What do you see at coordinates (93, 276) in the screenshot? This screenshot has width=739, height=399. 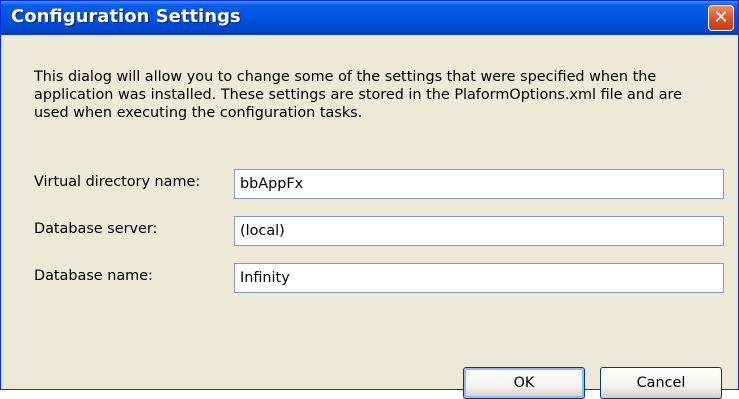 I see `database-name-label: Database name:` at bounding box center [93, 276].